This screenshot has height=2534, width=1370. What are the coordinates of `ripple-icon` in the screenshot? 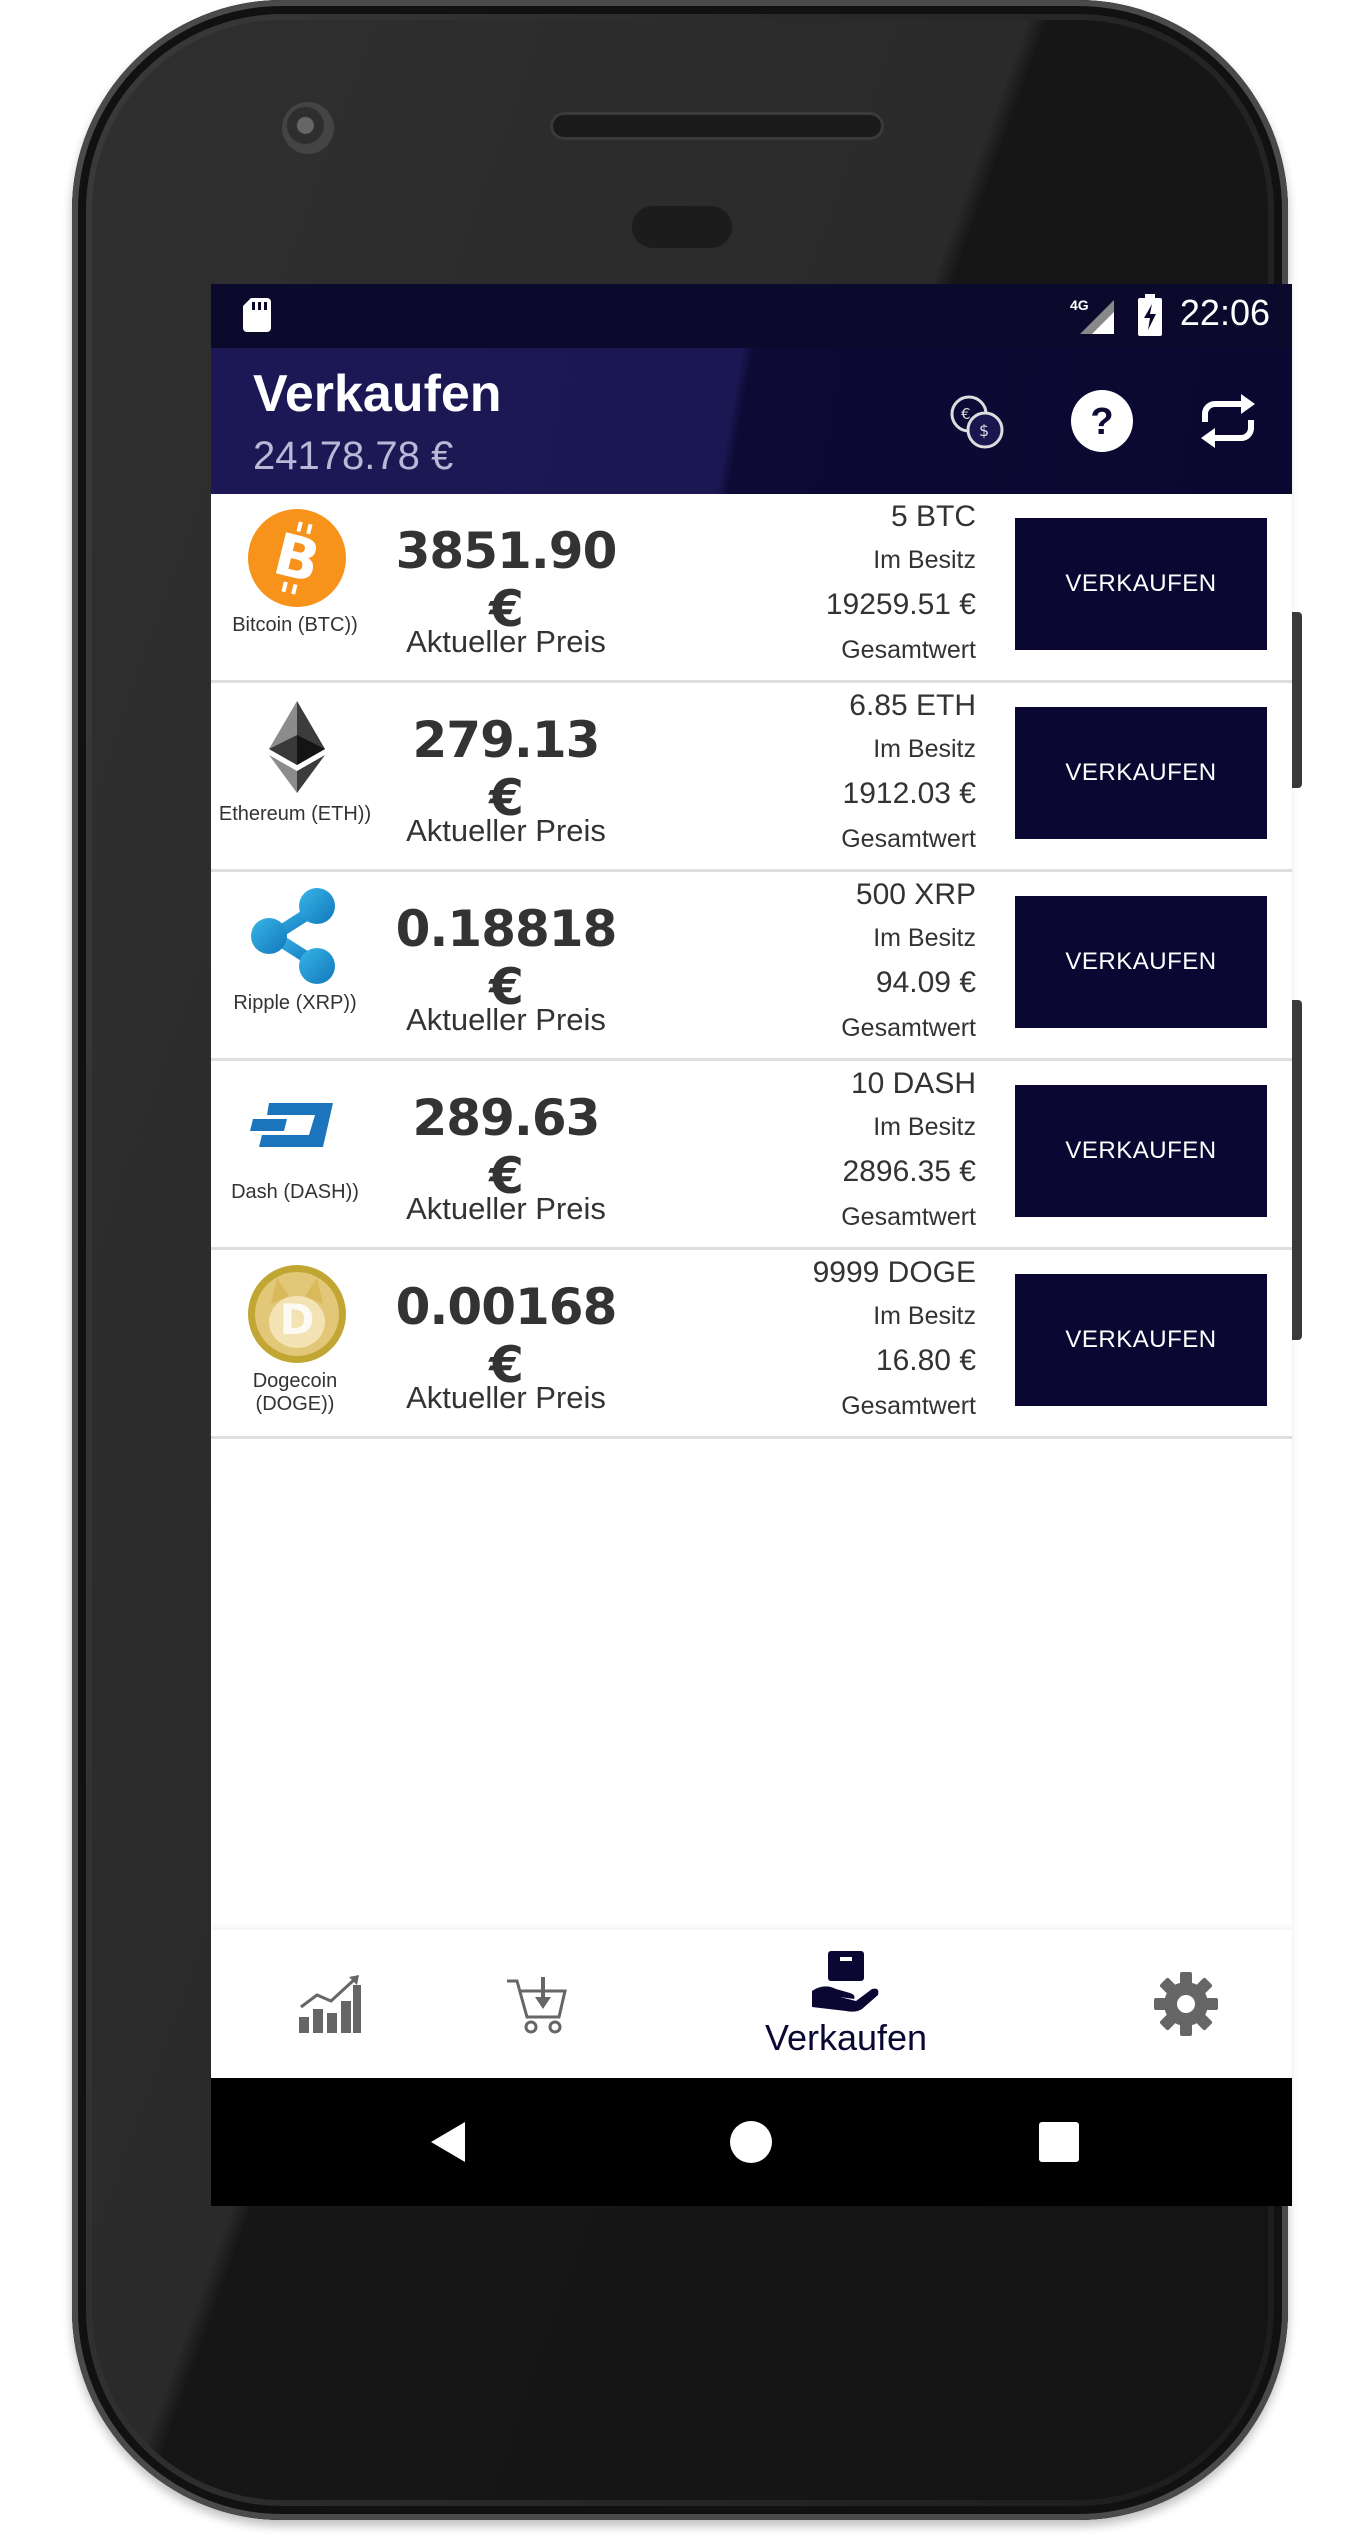 It's located at (293, 936).